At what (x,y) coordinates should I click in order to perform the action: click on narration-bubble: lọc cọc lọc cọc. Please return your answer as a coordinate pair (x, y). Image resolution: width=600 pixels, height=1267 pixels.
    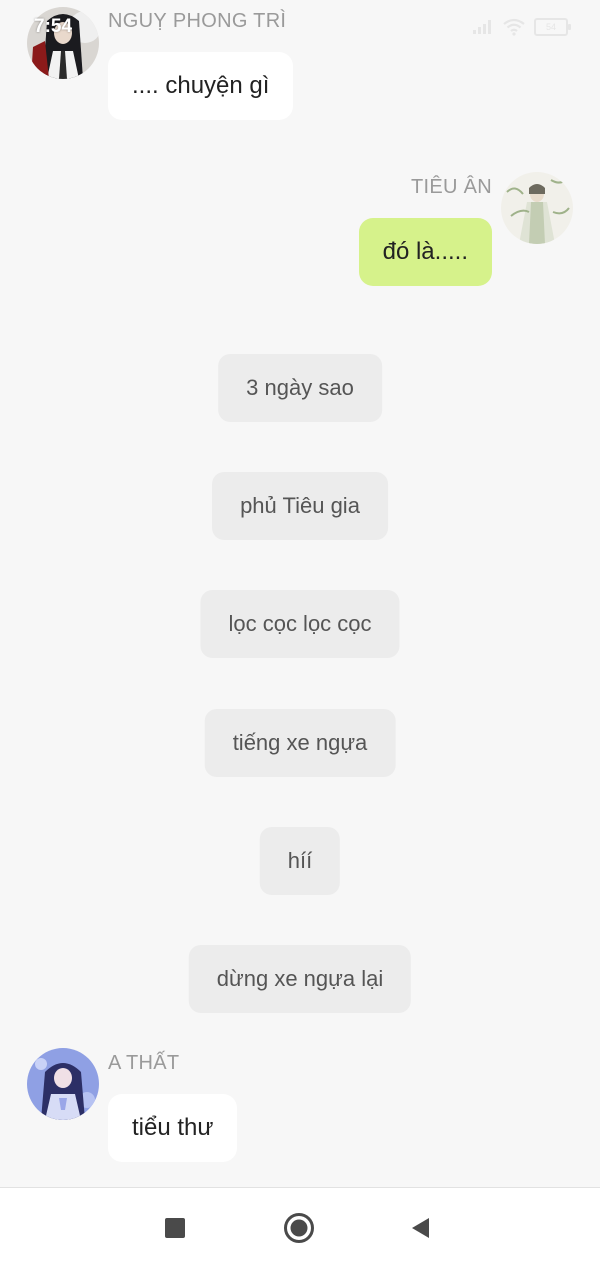
    Looking at the image, I should click on (300, 624).